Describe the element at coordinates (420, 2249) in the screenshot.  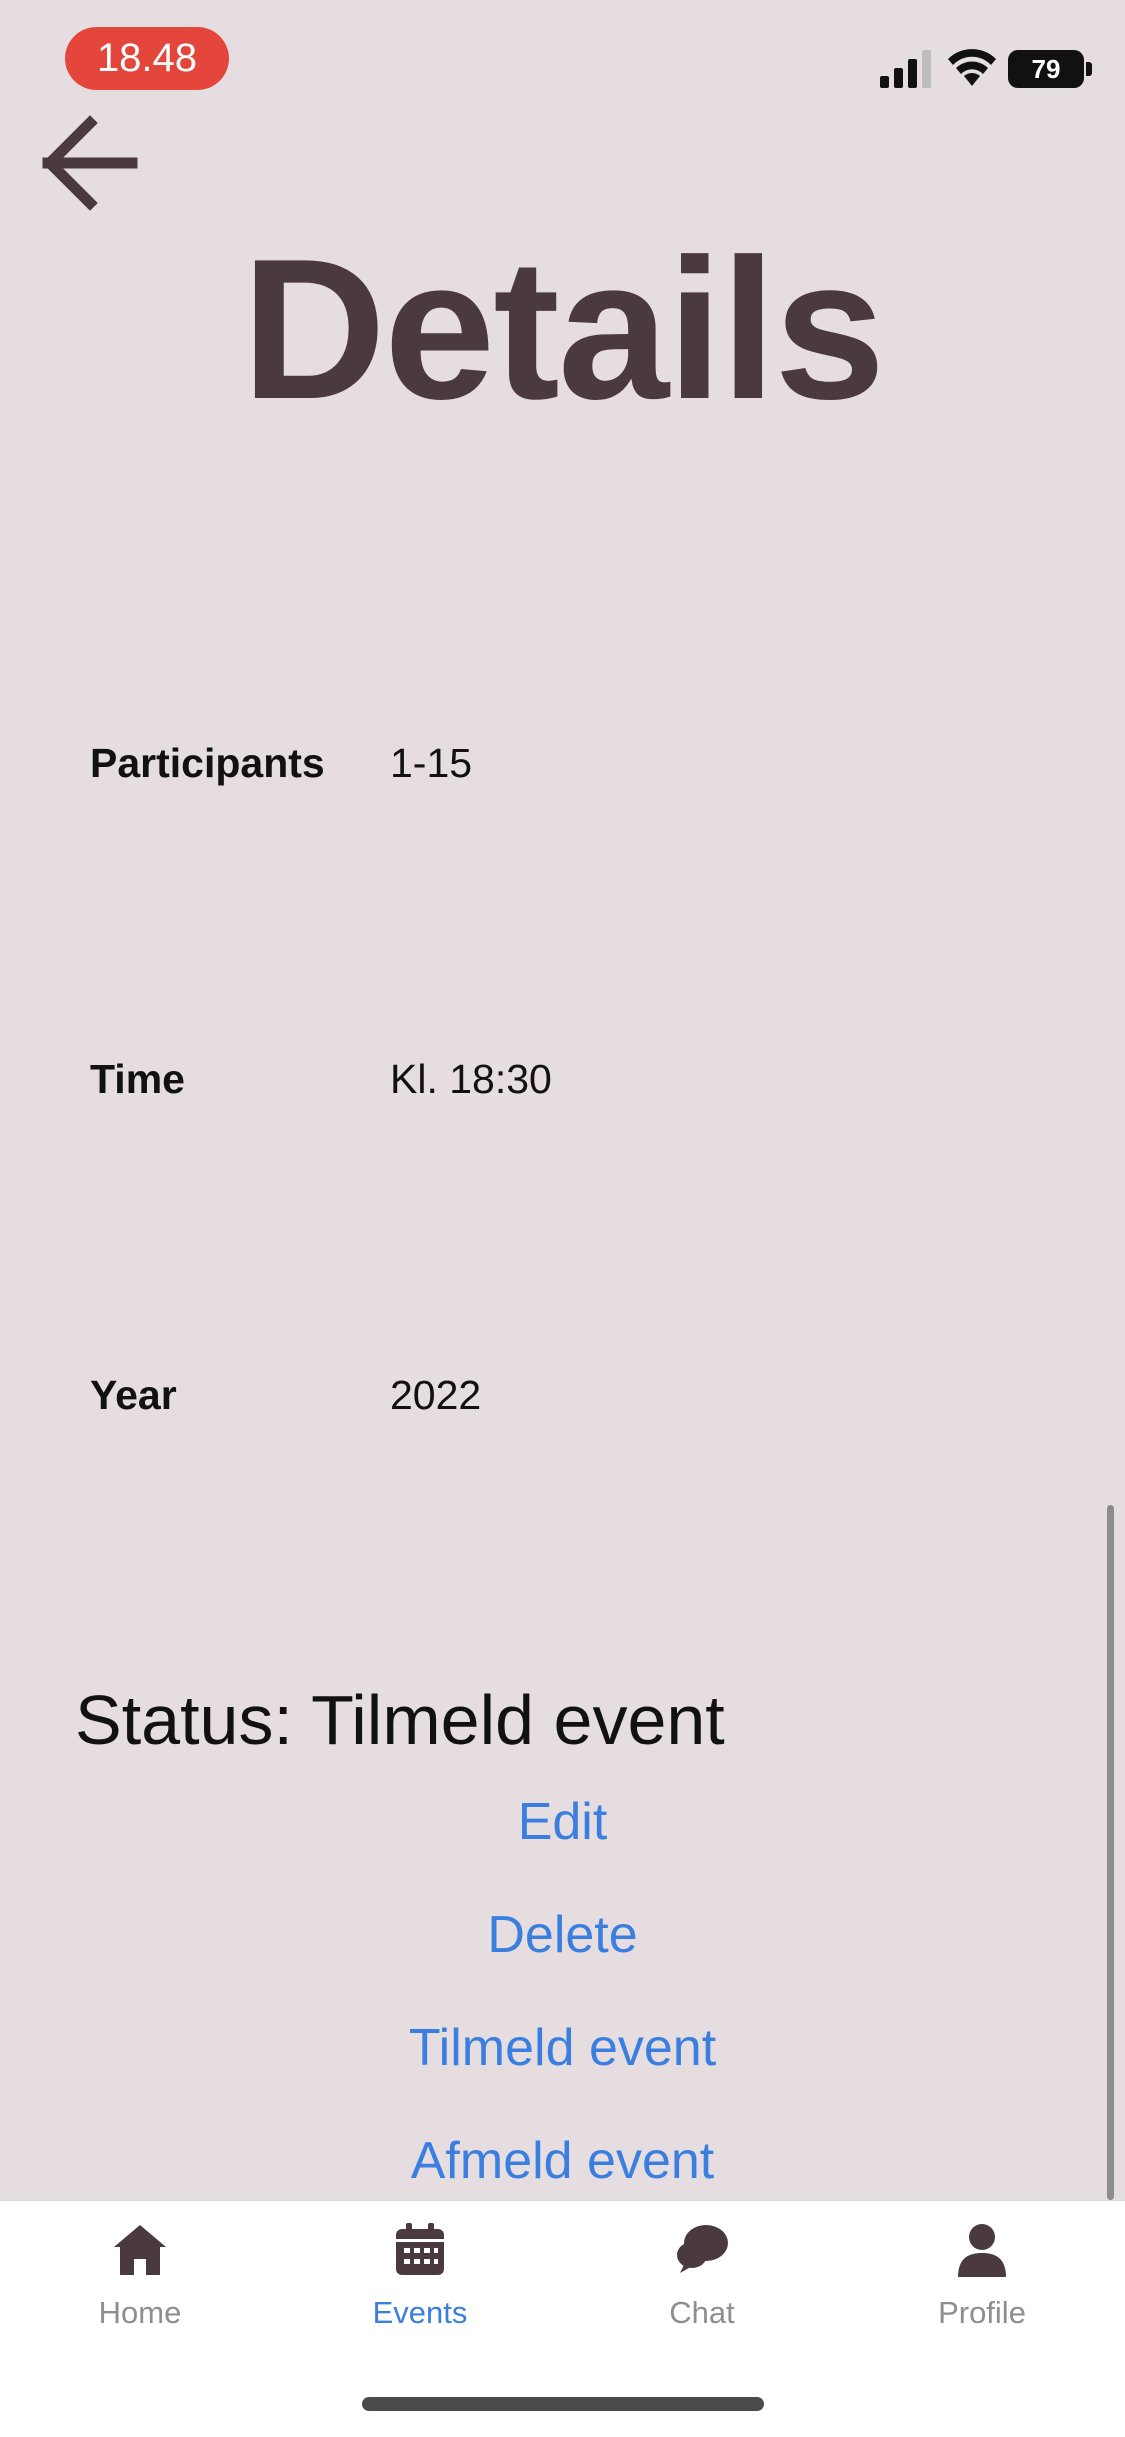
I see `calendar-icon` at that location.